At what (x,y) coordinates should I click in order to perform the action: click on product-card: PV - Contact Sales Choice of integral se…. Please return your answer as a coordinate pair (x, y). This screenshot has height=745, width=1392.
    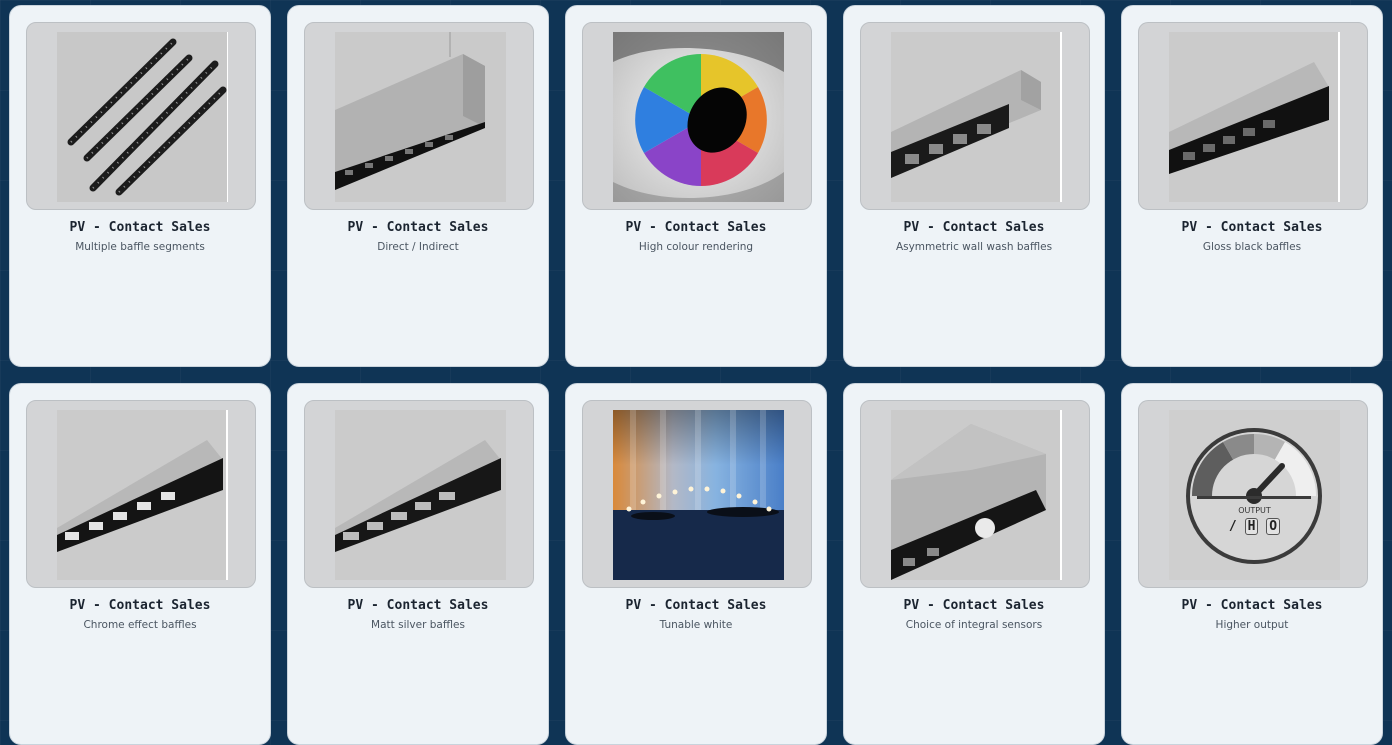
    Looking at the image, I should click on (974, 564).